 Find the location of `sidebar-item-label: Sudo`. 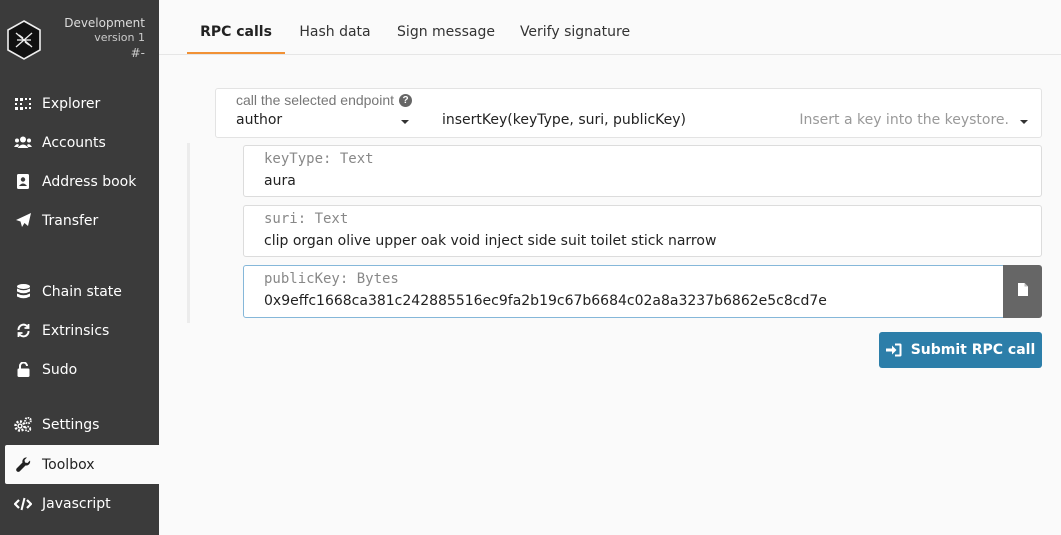

sidebar-item-label: Sudo is located at coordinates (60, 369).